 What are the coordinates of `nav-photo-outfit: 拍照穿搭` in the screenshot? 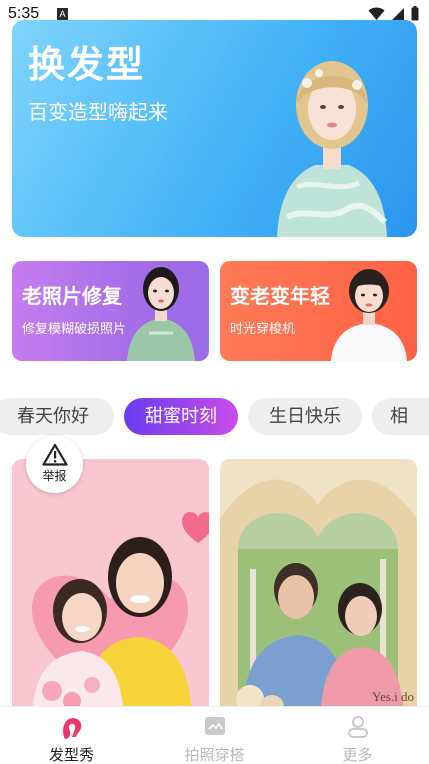 It's located at (214, 735).